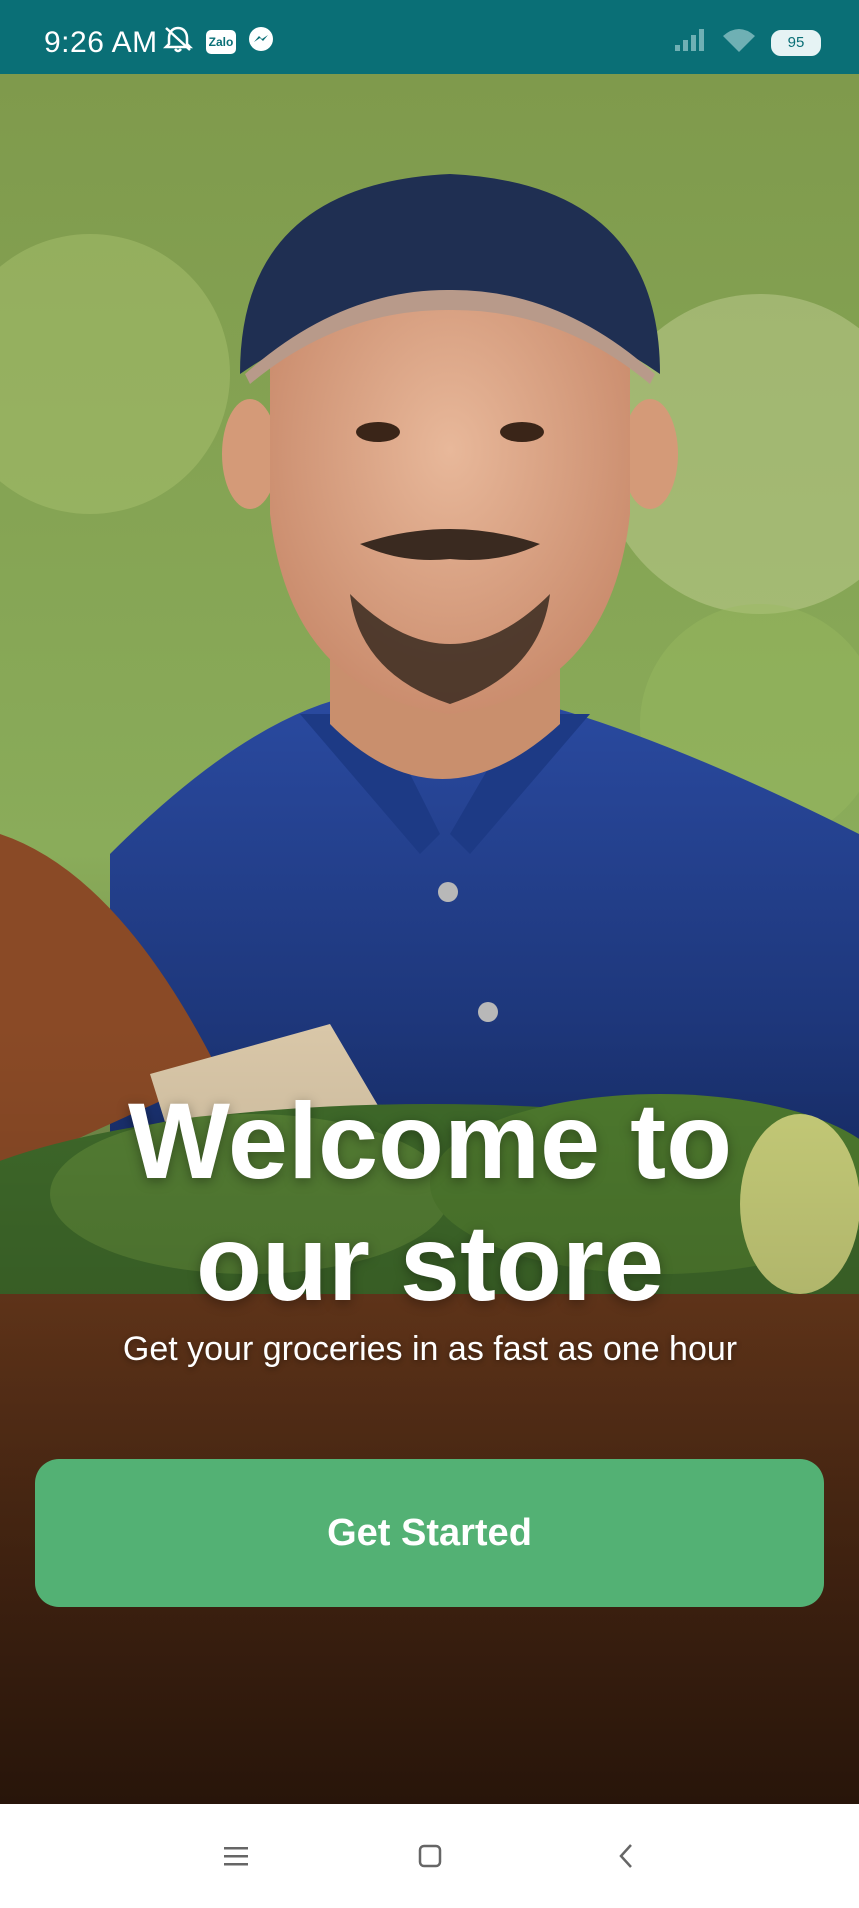 This screenshot has width=859, height=1908. What do you see at coordinates (430, 1201) in the screenshot?
I see `welcome-title: Welcome to our store` at bounding box center [430, 1201].